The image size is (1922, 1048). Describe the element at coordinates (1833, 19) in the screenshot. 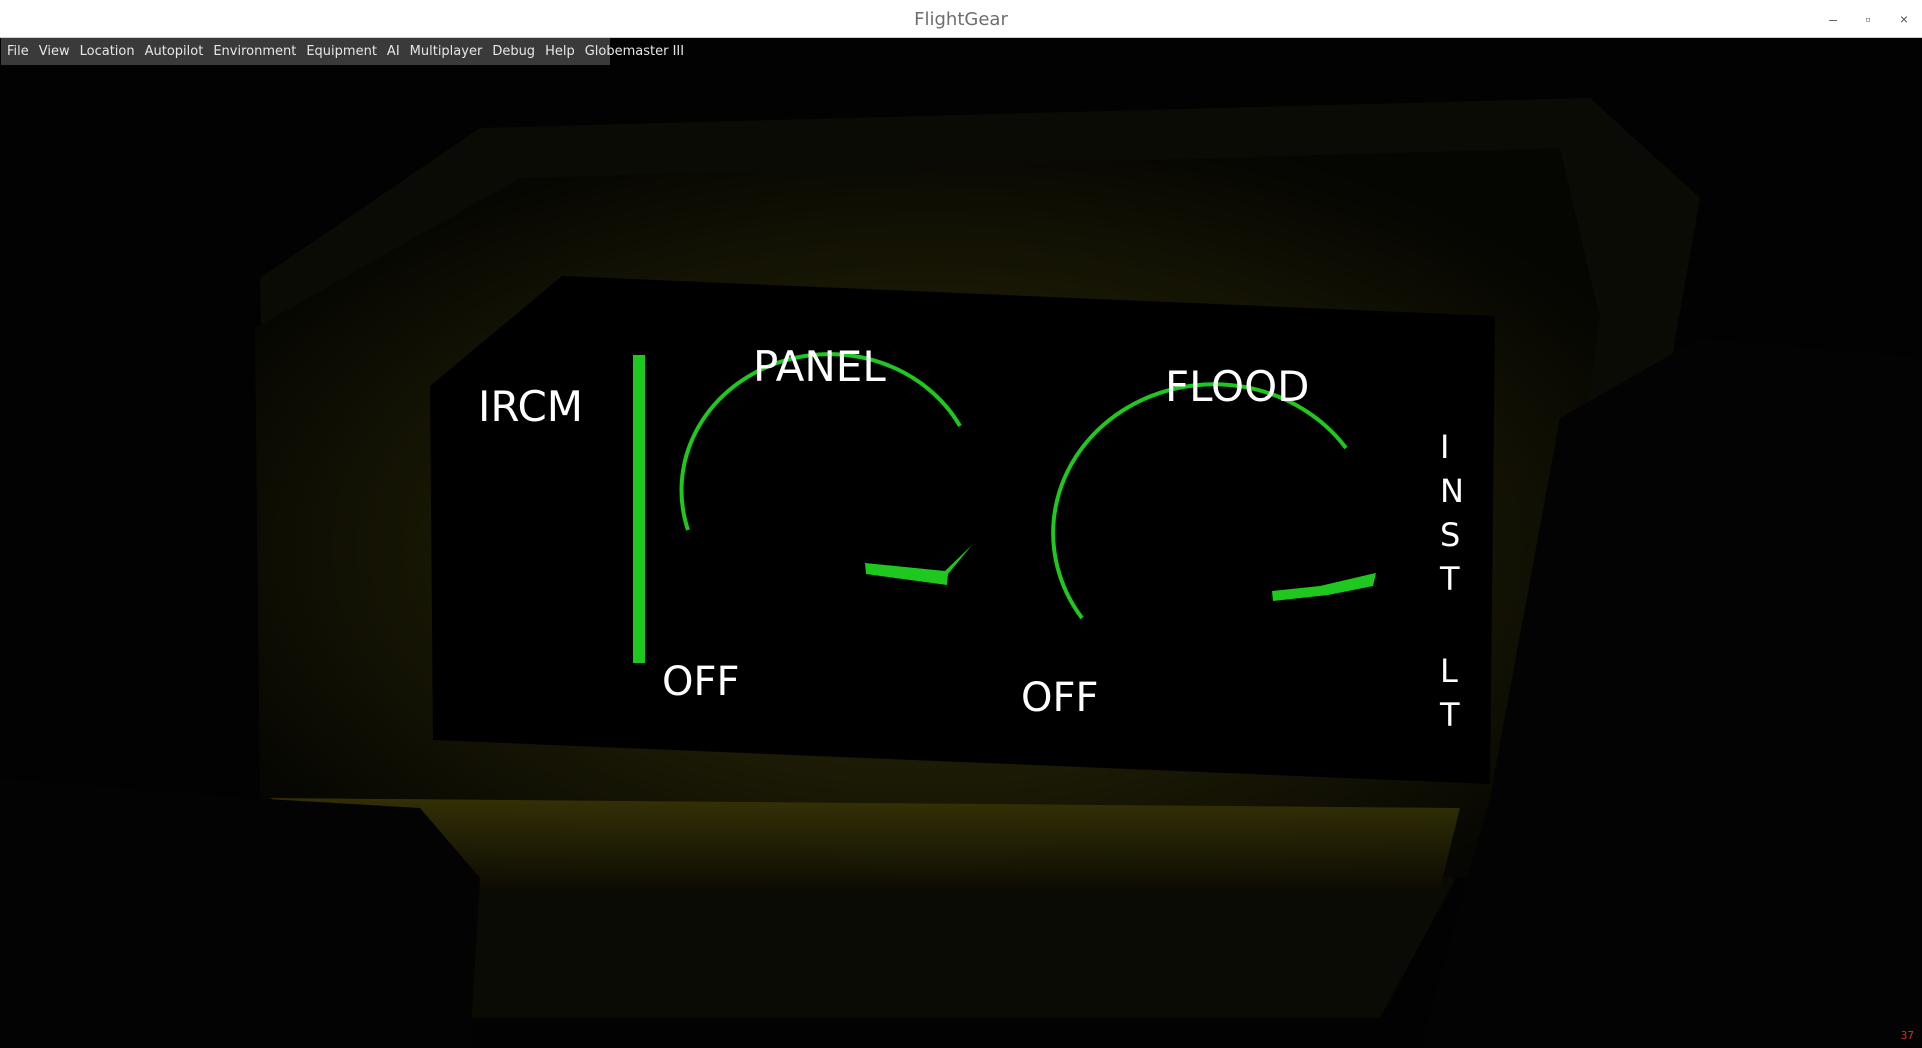

I see `minimize-icon: –` at that location.